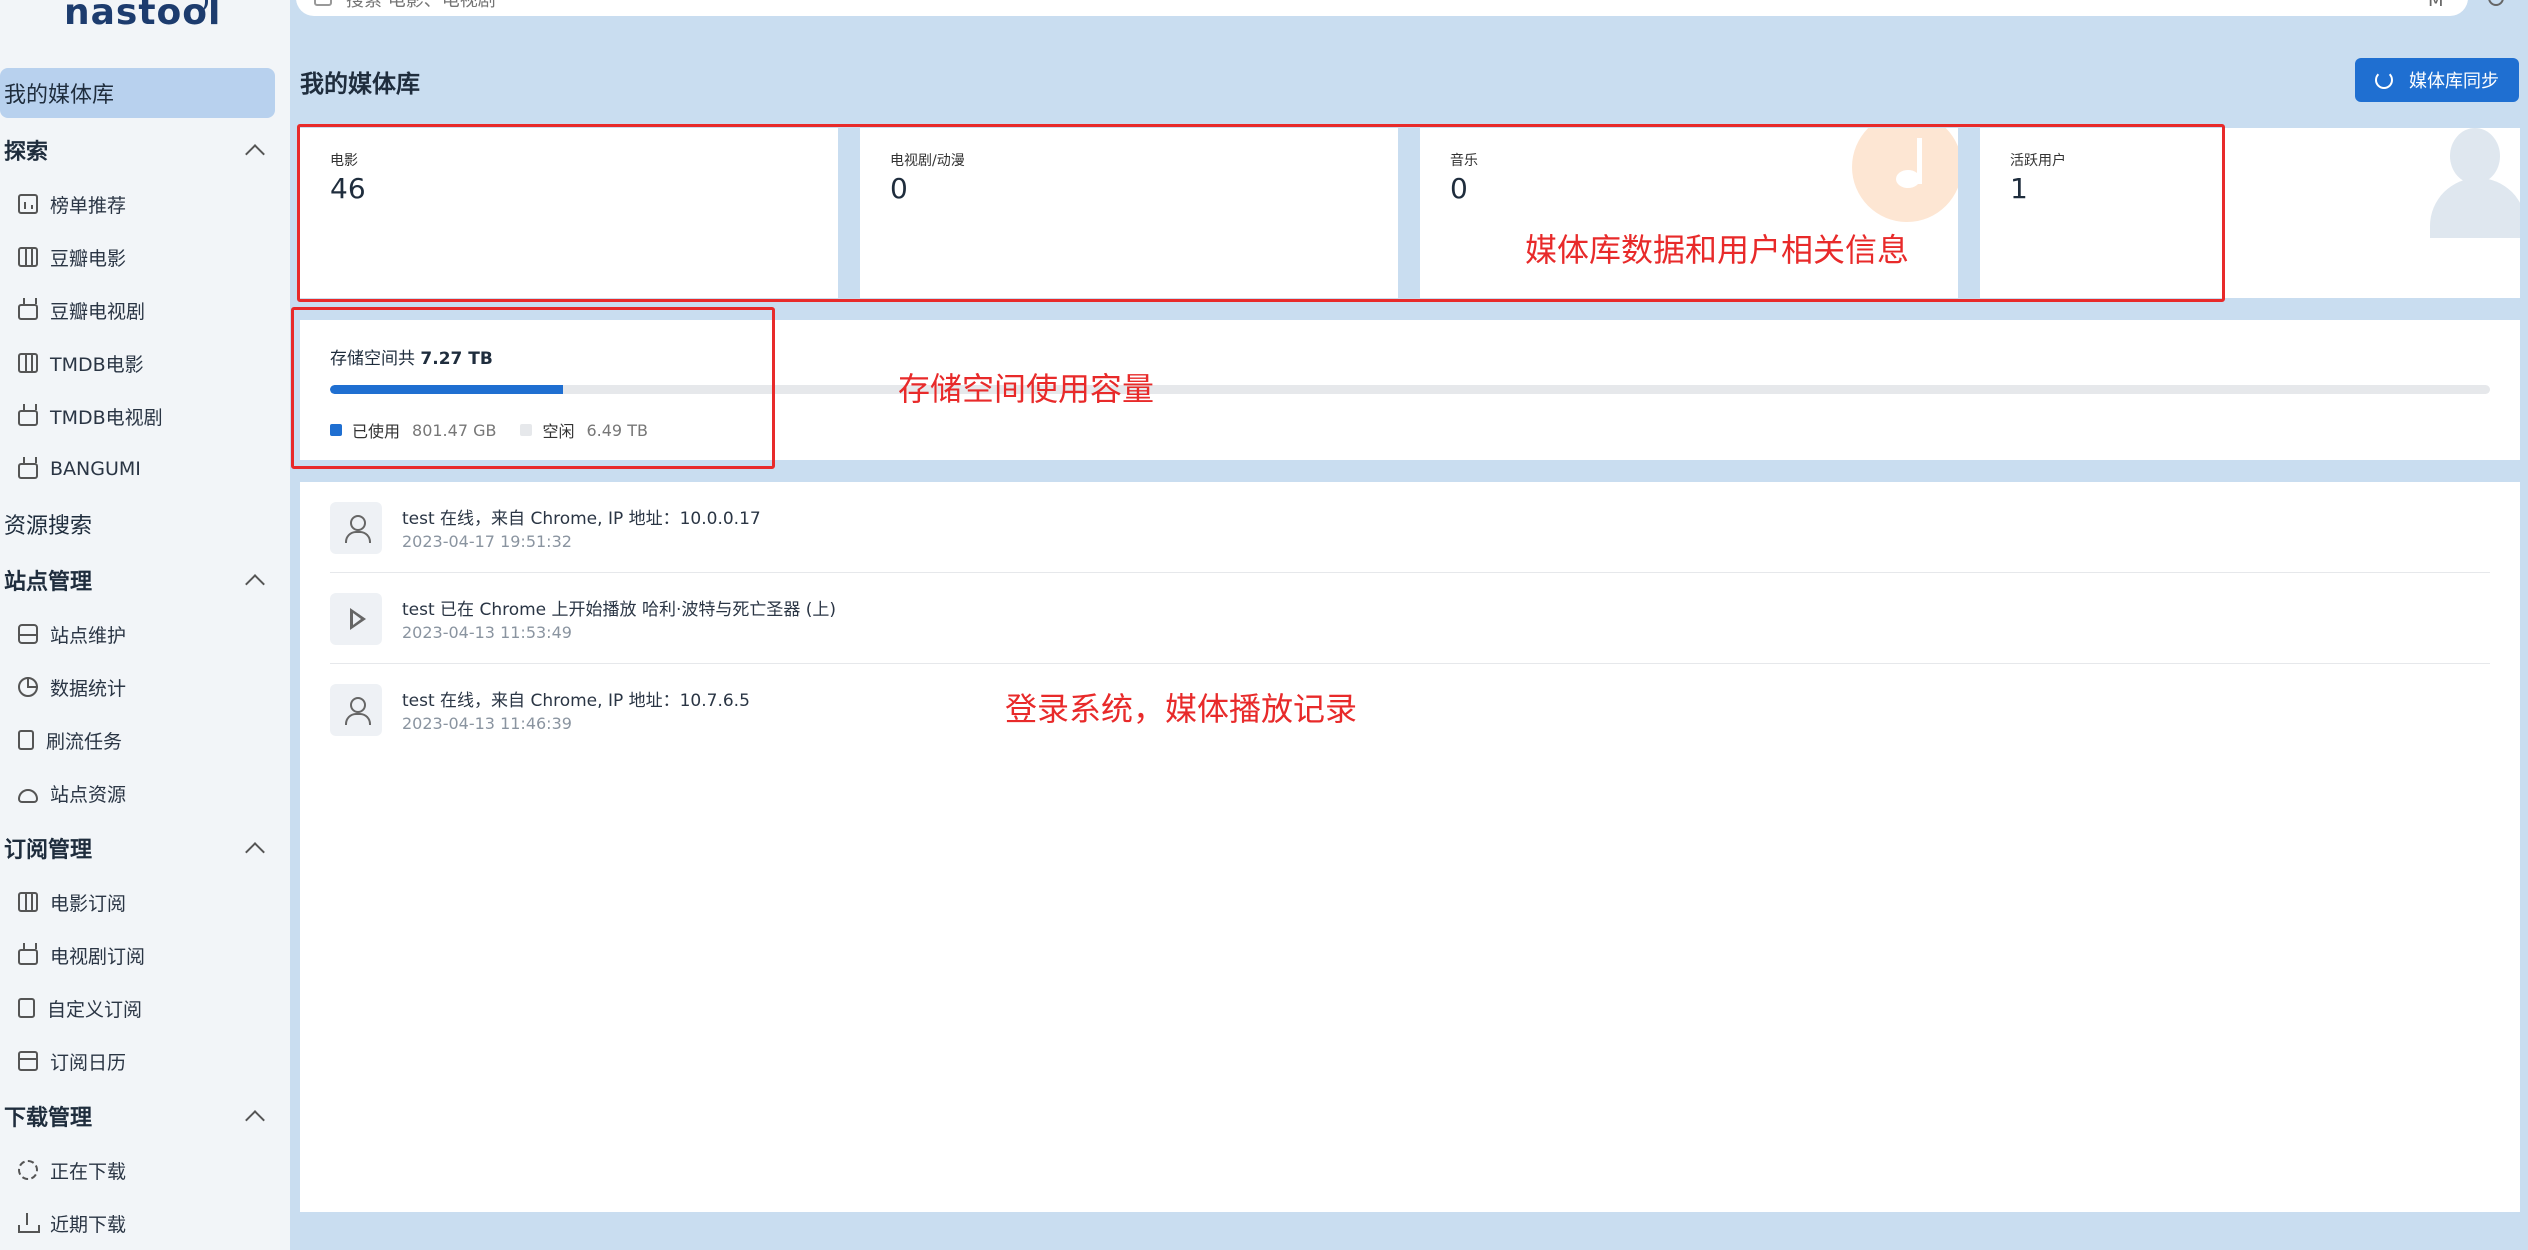 The image size is (2528, 1250). I want to click on top-menu-text: M, so click(2436, 5).